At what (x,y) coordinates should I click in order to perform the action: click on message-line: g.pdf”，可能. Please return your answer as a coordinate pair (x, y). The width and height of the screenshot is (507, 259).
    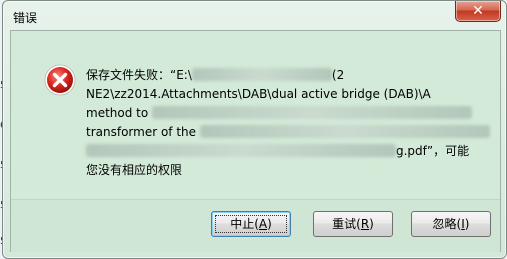
    Looking at the image, I should click on (288, 151).